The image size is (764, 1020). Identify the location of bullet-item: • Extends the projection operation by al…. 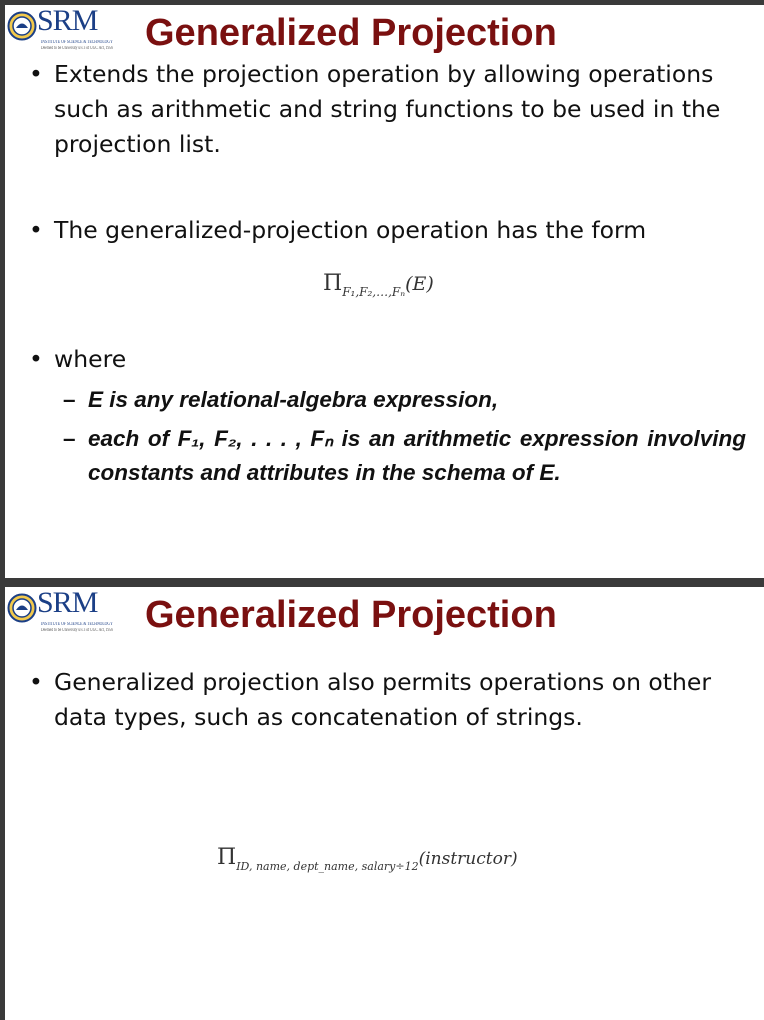
(387, 109).